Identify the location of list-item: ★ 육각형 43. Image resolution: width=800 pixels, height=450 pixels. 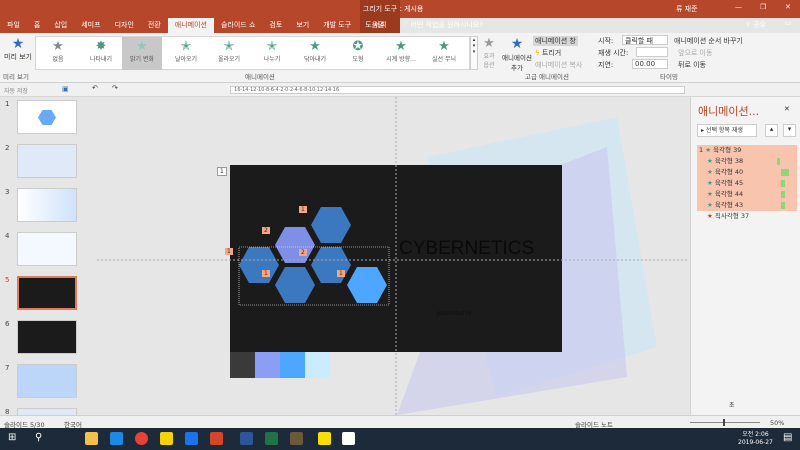
(747, 205).